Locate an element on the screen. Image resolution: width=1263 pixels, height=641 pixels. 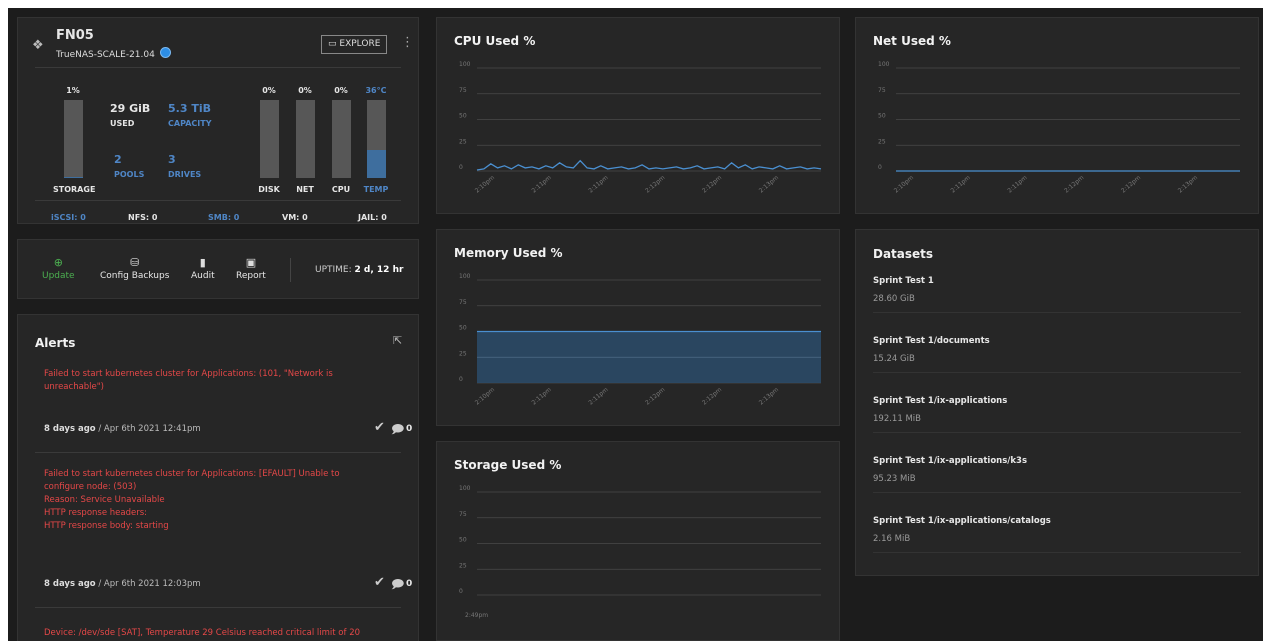
config-backups-button: ⛁ Config Backups is located at coordinates (134, 268).